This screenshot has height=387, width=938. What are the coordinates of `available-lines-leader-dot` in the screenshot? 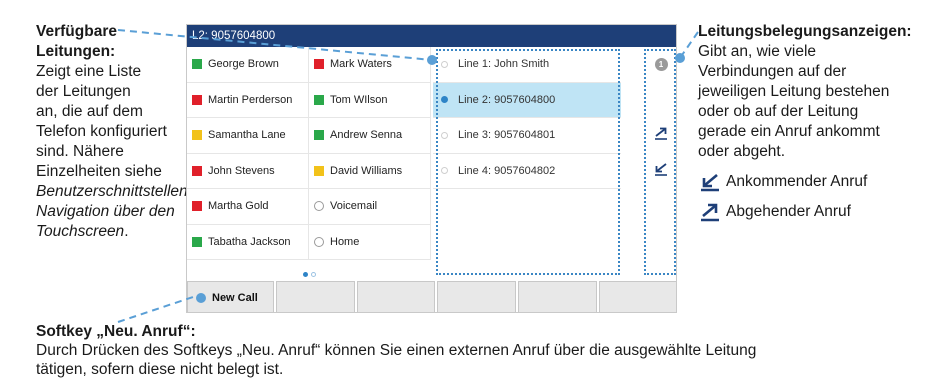 It's located at (432, 60).